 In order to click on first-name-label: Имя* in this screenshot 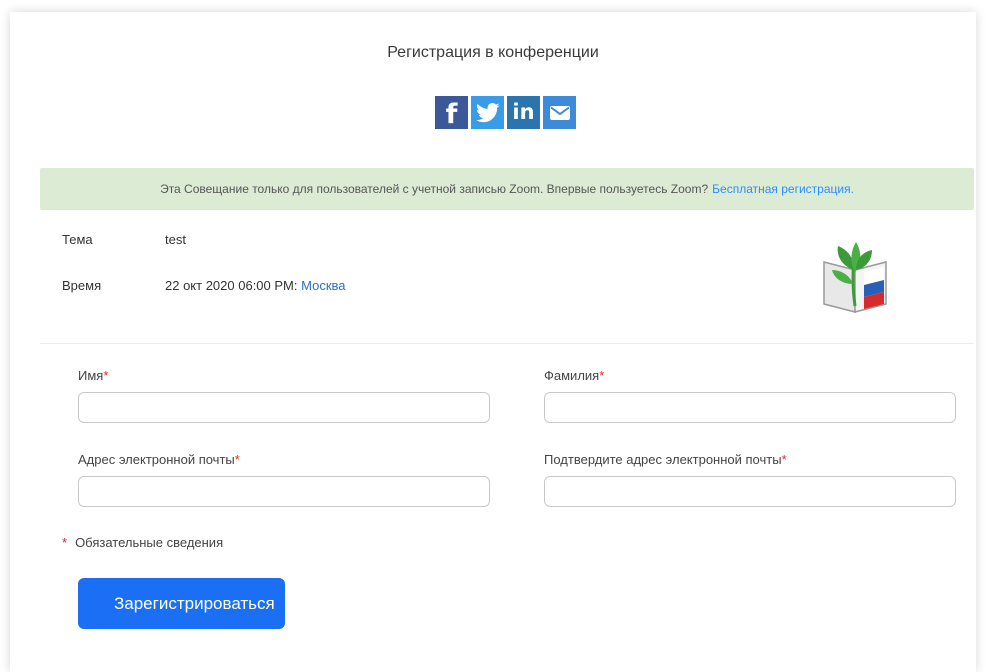, I will do `click(93, 375)`.